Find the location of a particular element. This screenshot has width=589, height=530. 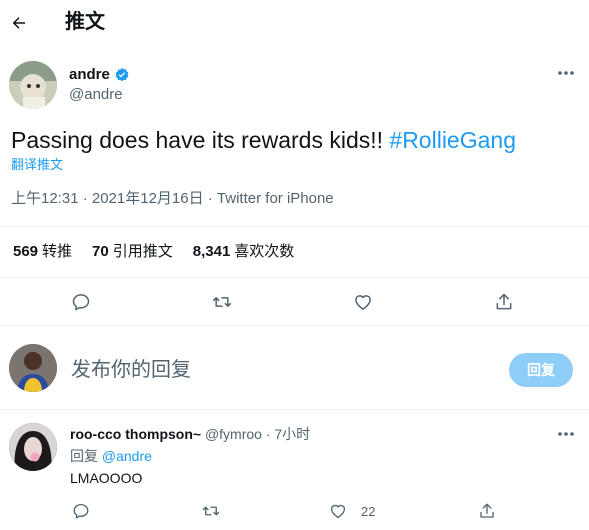

reply-like-count: 22 is located at coordinates (368, 511).